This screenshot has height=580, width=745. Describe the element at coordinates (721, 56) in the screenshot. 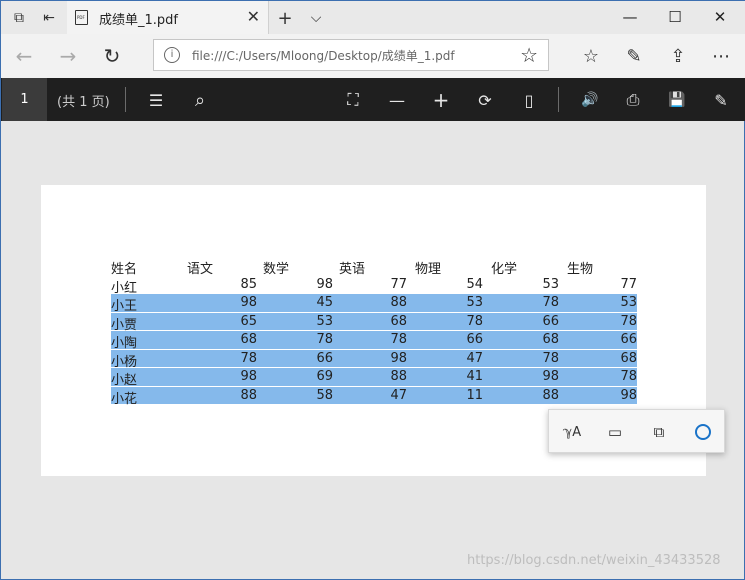

I see `more-options-icon: ⋯` at that location.